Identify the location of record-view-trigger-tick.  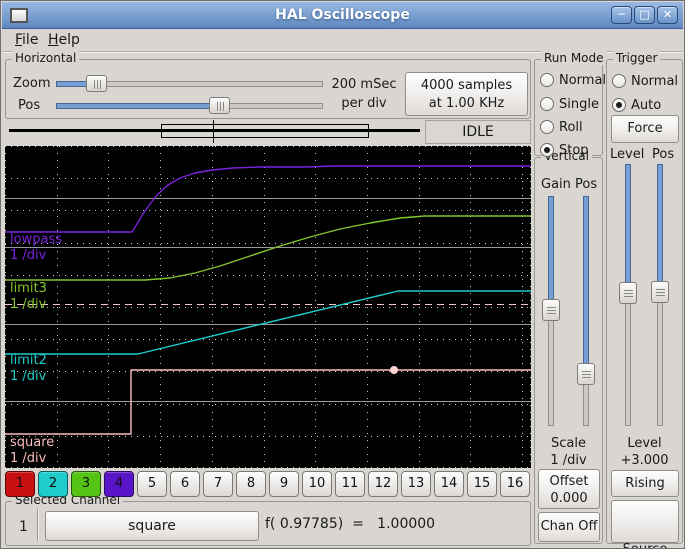
(213, 131).